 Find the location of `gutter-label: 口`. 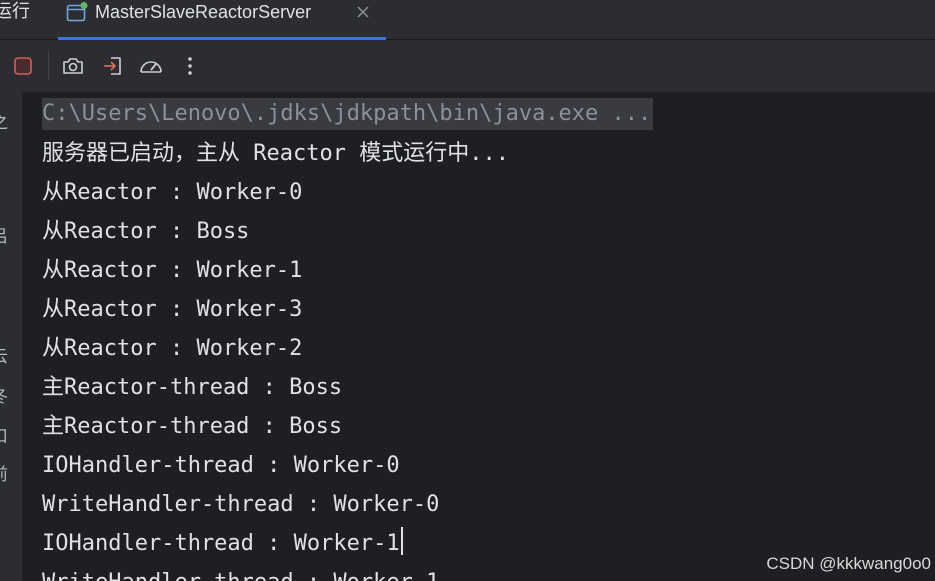

gutter-label: 口 is located at coordinates (6, 434).